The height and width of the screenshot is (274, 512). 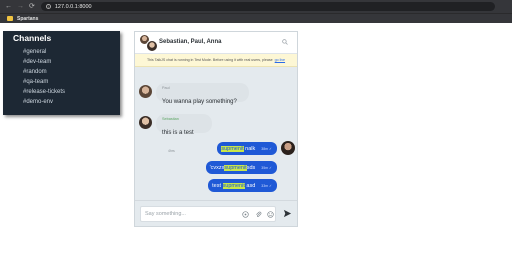 What do you see at coordinates (73, 7) in the screenshot?
I see `address-url: 127.0.0.1:8000` at bounding box center [73, 7].